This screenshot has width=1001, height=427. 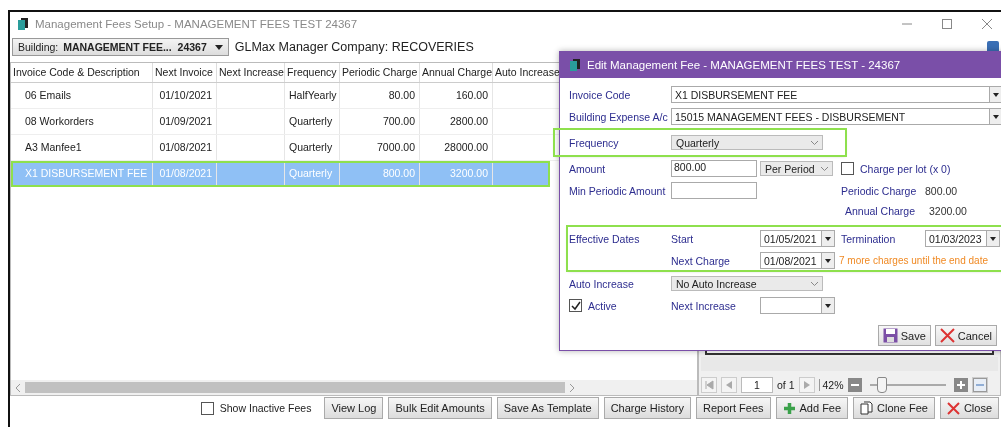 I want to click on table-cell: 01/09/2021, so click(x=185, y=121).